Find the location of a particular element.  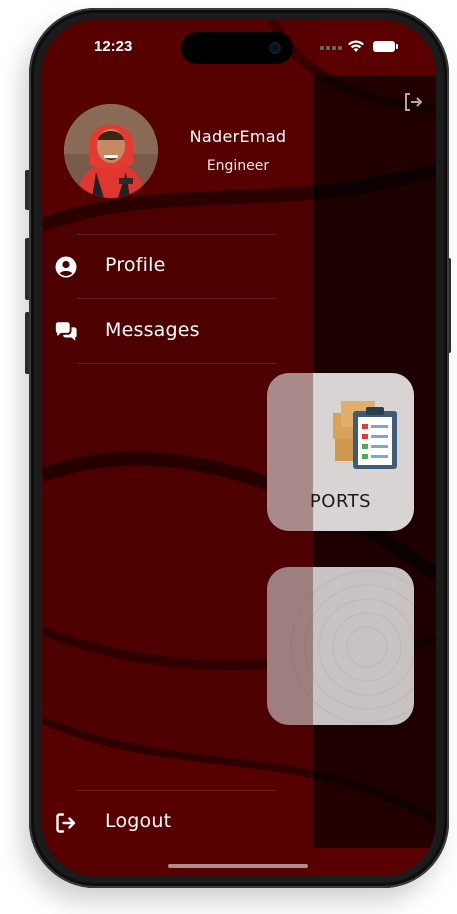

chat-bubbles-icon is located at coordinates (66, 331).